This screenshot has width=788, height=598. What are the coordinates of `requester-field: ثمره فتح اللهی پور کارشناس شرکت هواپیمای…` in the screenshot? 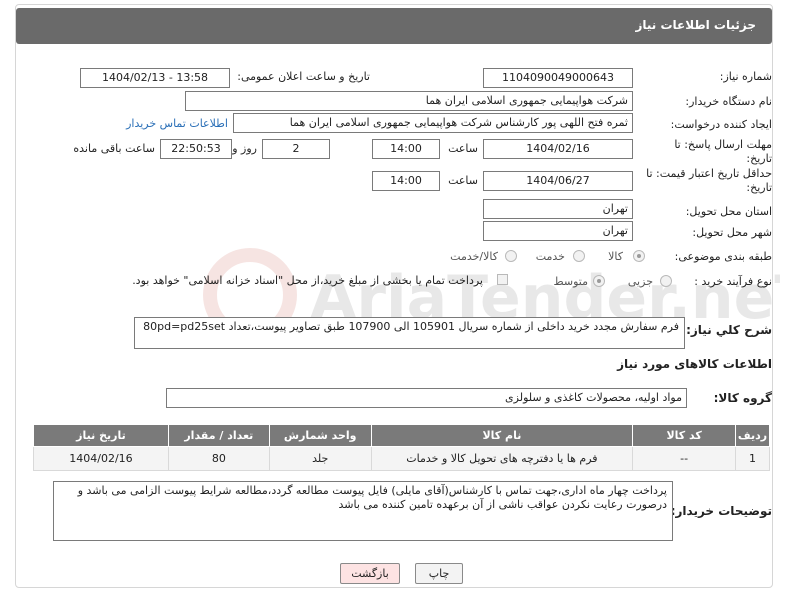 It's located at (433, 123).